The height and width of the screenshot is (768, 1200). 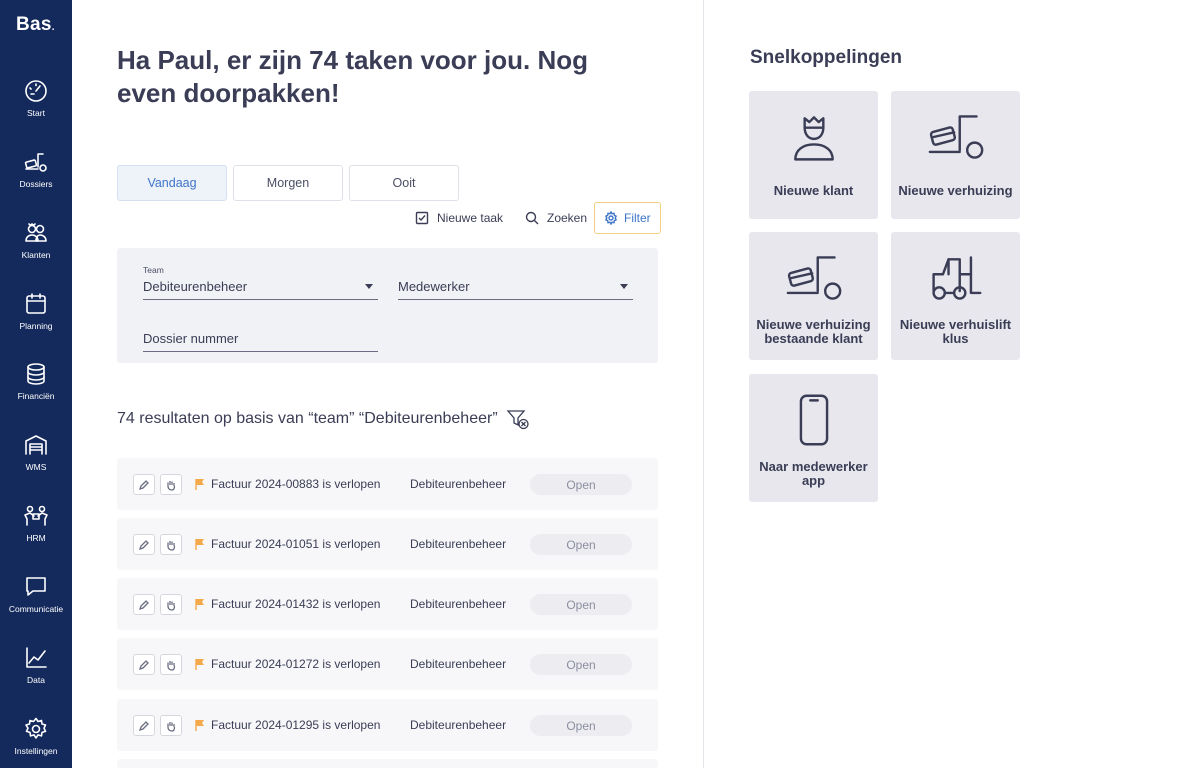 What do you see at coordinates (956, 278) in the screenshot?
I see `forklift-icon` at bounding box center [956, 278].